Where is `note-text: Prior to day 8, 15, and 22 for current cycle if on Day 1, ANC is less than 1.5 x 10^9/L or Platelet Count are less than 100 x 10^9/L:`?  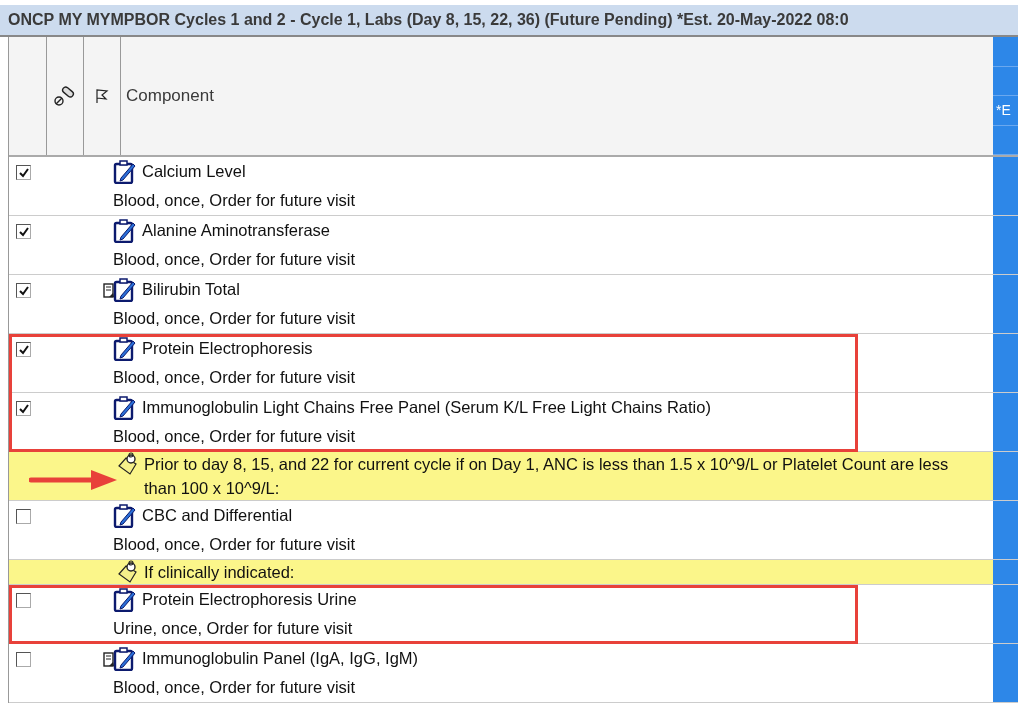 note-text: Prior to day 8, 15, and 22 for current cycle if on Day 1, ANC is less than 1.5 x 10^9/L or Platelet Count are less than 100 x 10^9/L: is located at coordinates (547, 476).